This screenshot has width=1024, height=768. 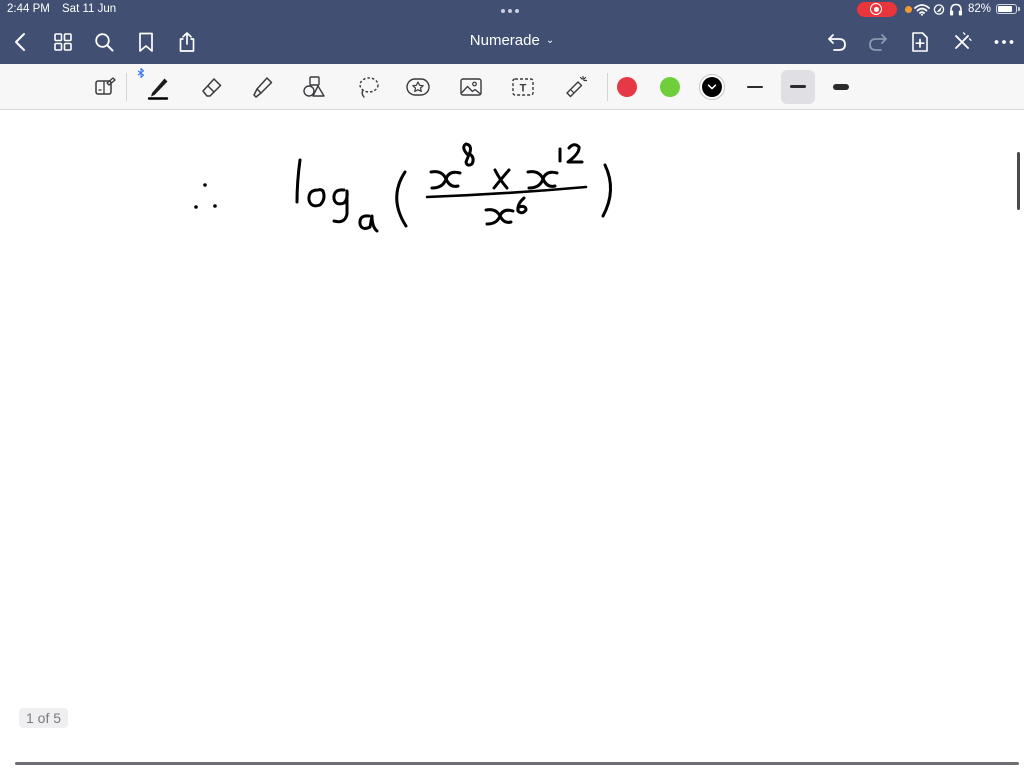 What do you see at coordinates (44, 718) in the screenshot?
I see `page-indicator: 1 of 5` at bounding box center [44, 718].